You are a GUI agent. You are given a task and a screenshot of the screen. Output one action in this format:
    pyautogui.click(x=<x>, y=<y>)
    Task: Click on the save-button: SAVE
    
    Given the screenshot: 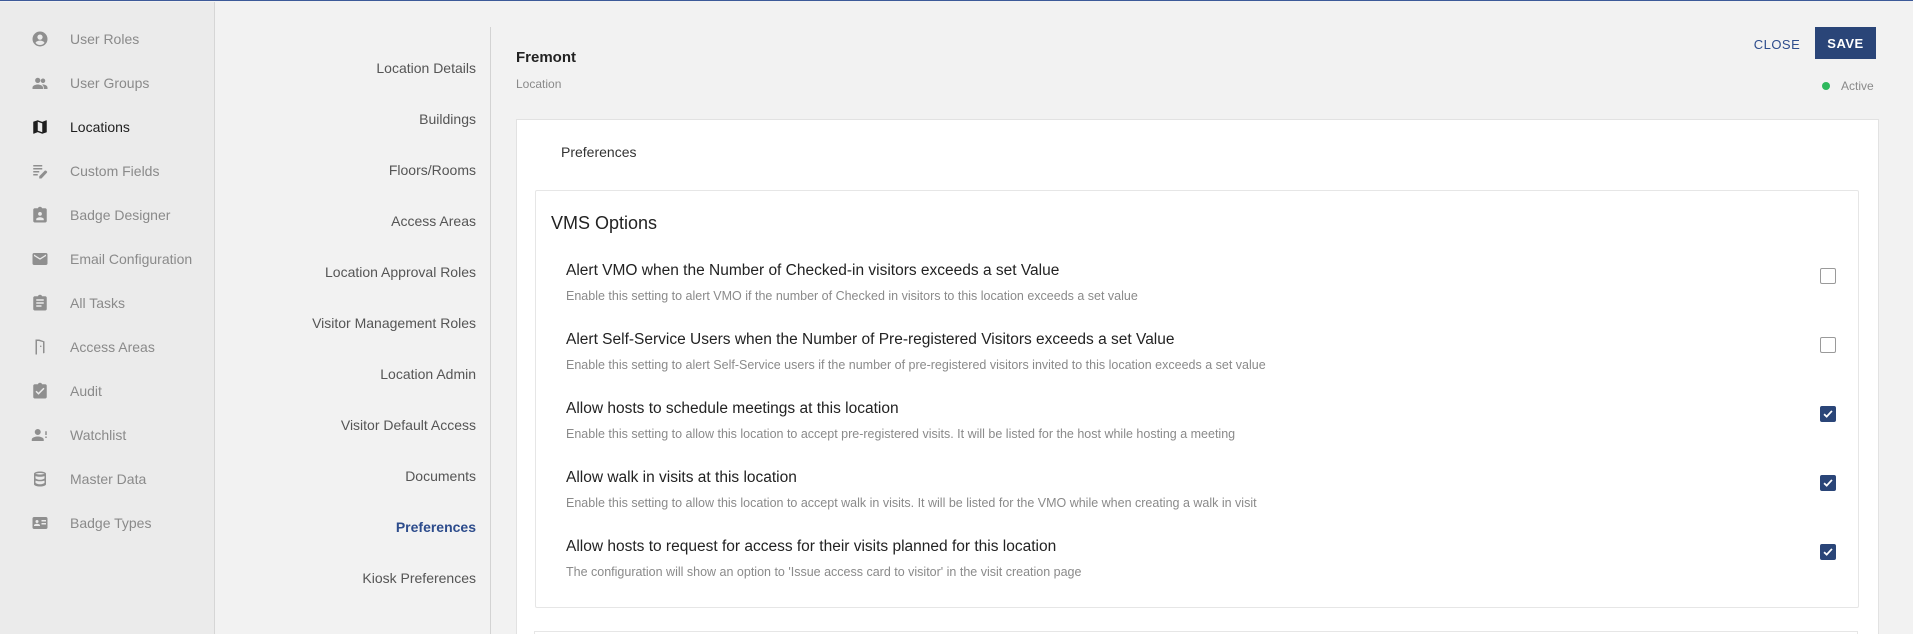 What is the action you would take?
    pyautogui.click(x=1845, y=43)
    